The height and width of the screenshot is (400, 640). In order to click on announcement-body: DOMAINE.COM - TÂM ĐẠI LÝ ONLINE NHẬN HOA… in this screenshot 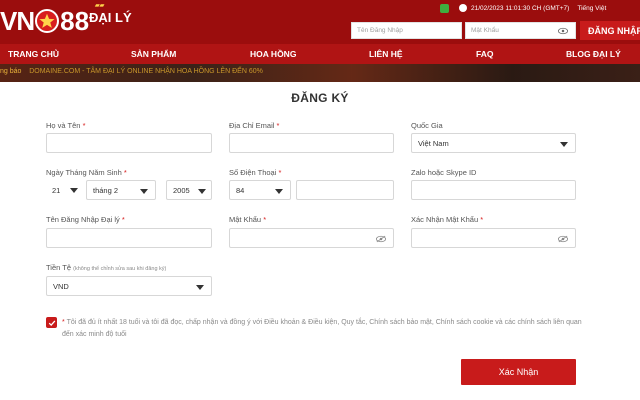, I will do `click(146, 71)`.